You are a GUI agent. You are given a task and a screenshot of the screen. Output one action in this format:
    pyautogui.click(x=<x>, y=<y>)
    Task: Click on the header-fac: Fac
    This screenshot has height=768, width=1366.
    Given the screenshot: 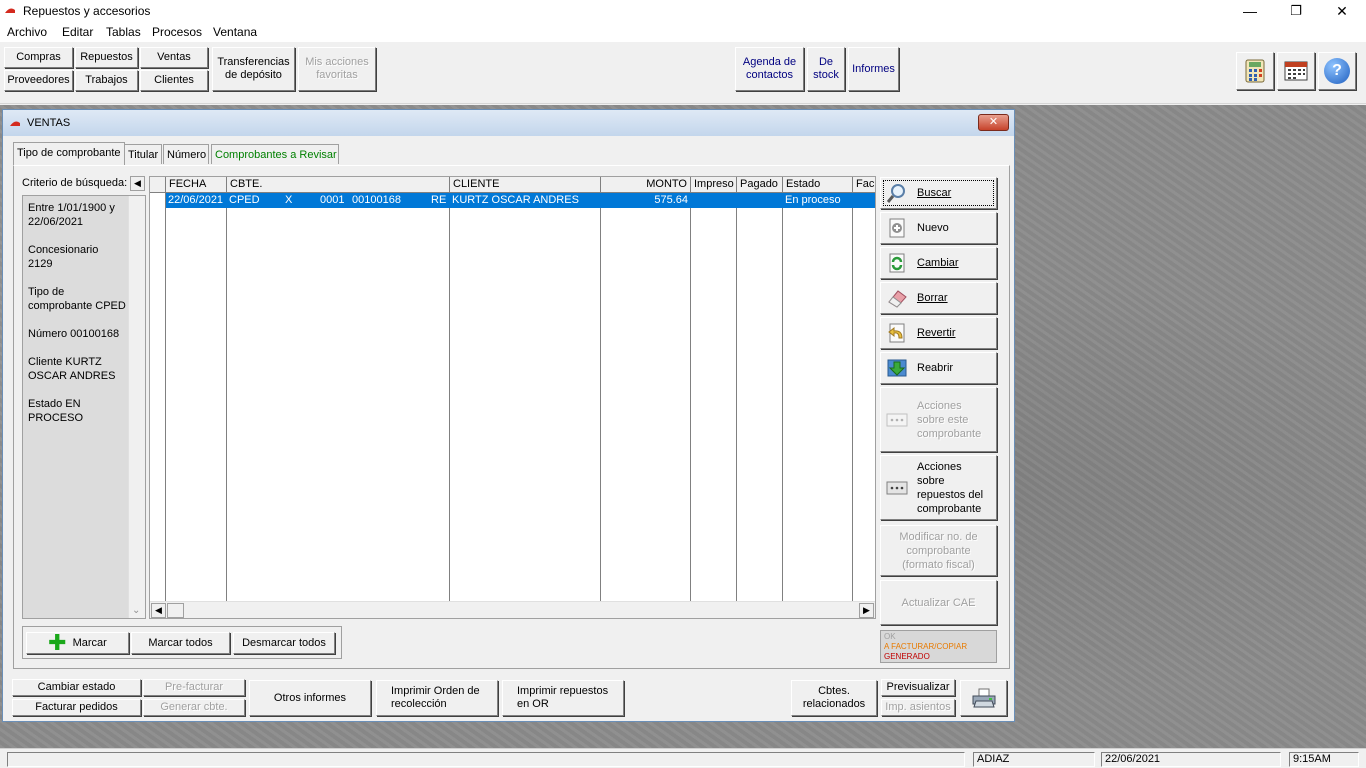 What is the action you would take?
    pyautogui.click(x=864, y=185)
    